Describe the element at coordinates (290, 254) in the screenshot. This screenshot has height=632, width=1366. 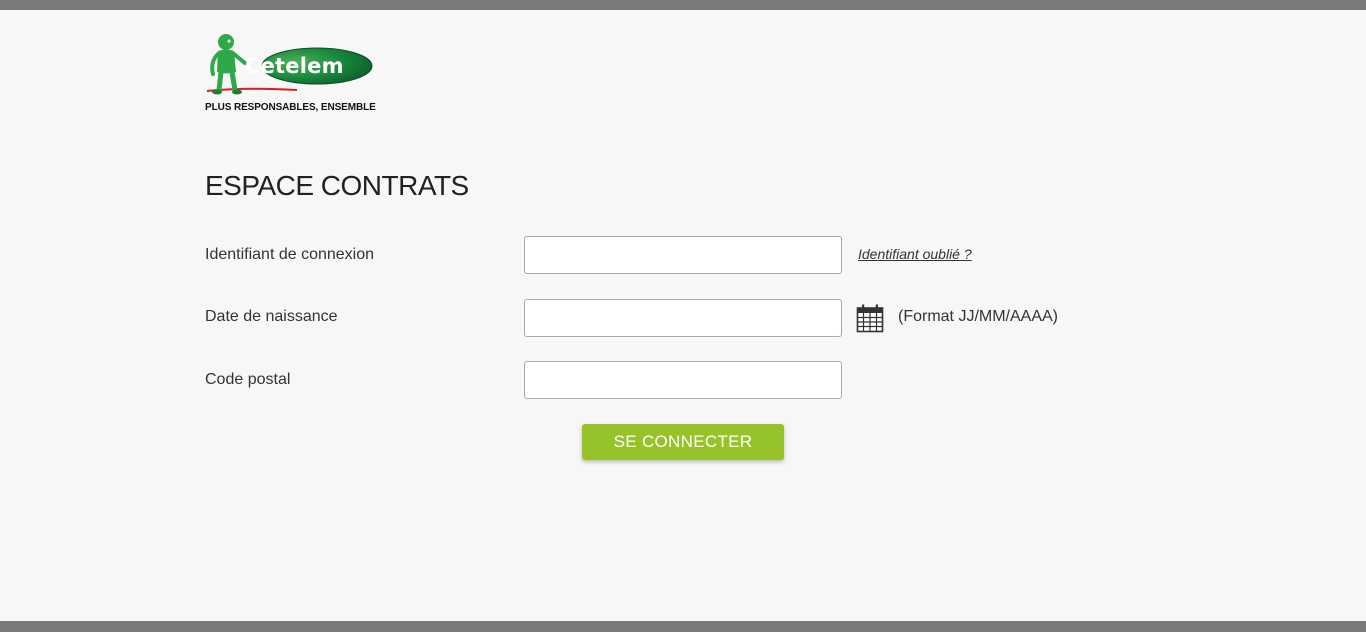
I see `login-id-label: Identifiant de connexion` at that location.